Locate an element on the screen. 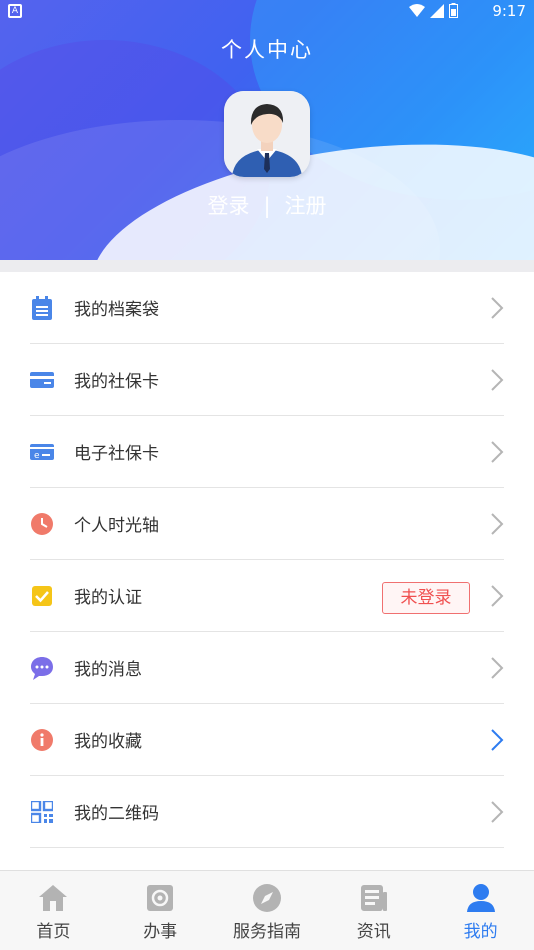 The image size is (534, 950). menu-item-label: 电子社保卡 is located at coordinates (116, 454).